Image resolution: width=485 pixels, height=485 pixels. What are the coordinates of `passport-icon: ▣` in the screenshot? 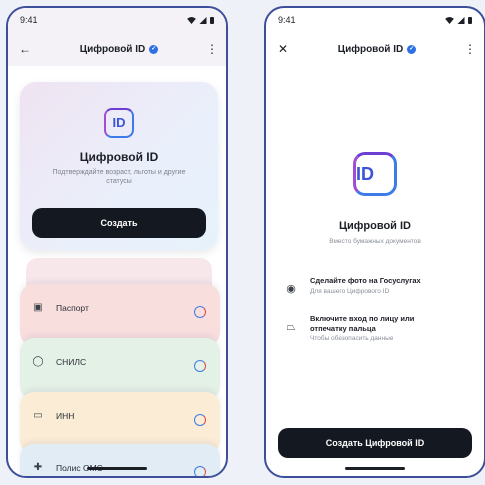 It's located at (38, 307).